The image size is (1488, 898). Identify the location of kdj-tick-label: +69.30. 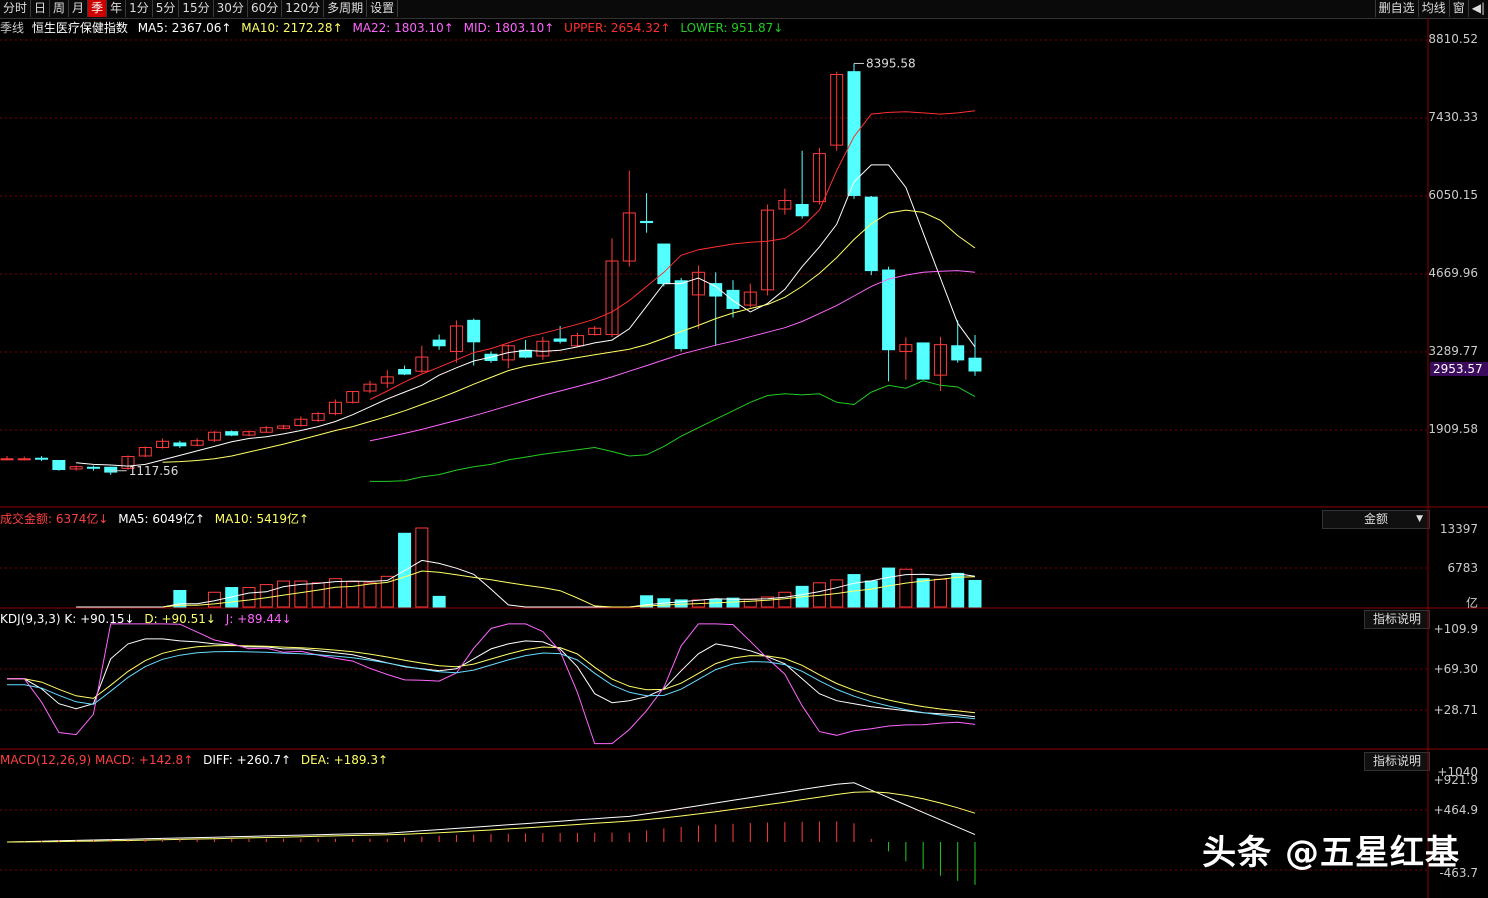
(1455, 669).